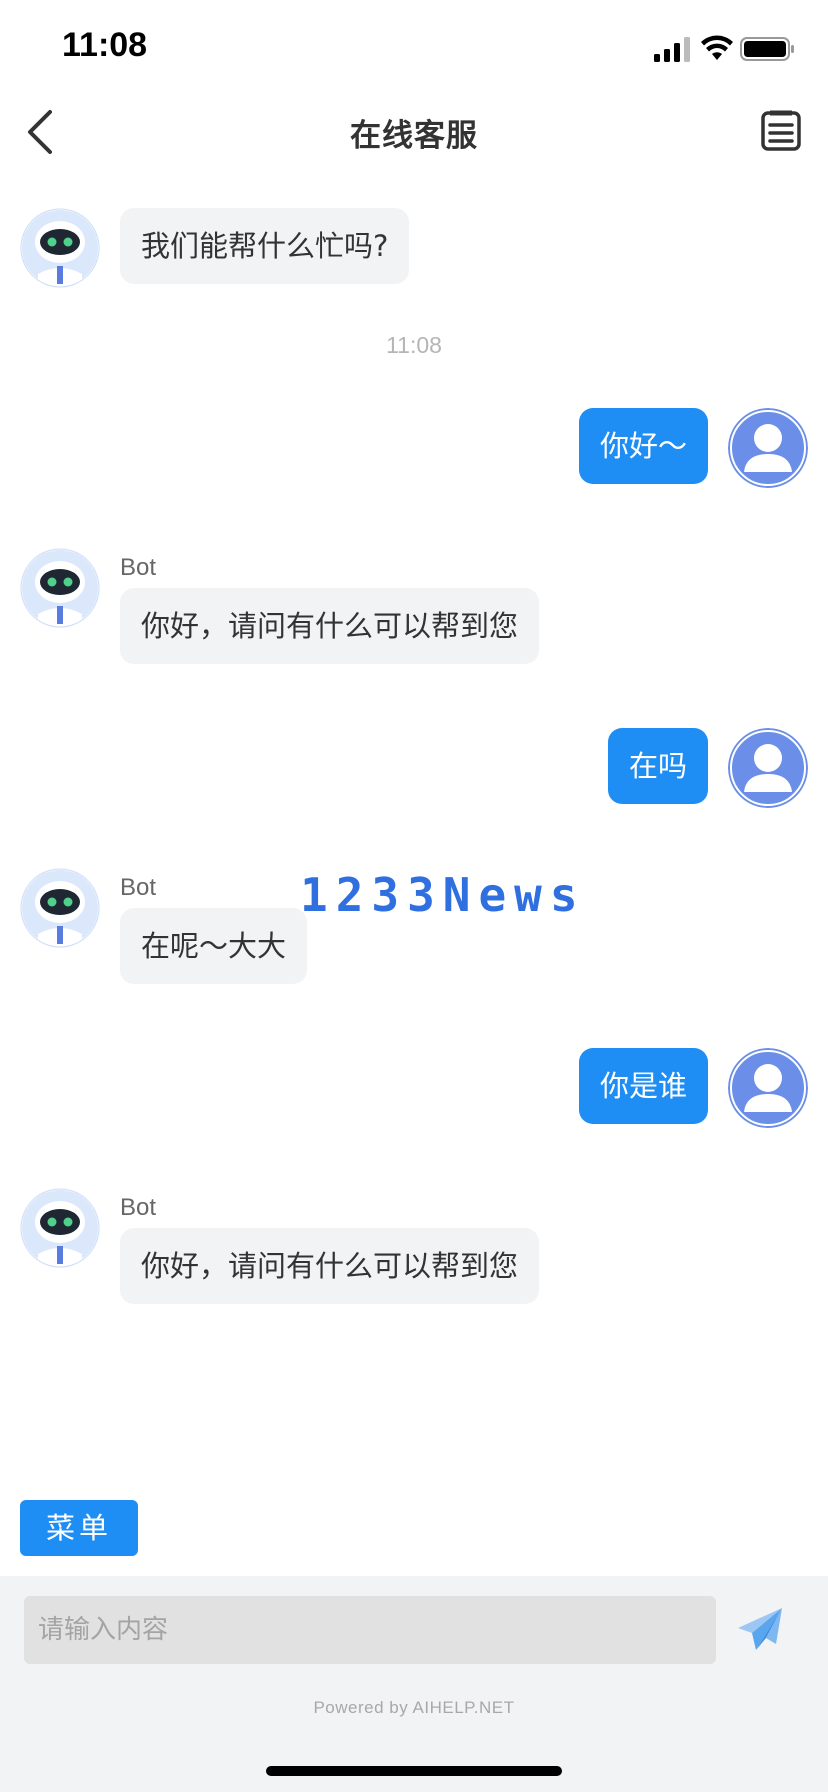  What do you see at coordinates (643, 446) in the screenshot?
I see `user-message: 你好～` at bounding box center [643, 446].